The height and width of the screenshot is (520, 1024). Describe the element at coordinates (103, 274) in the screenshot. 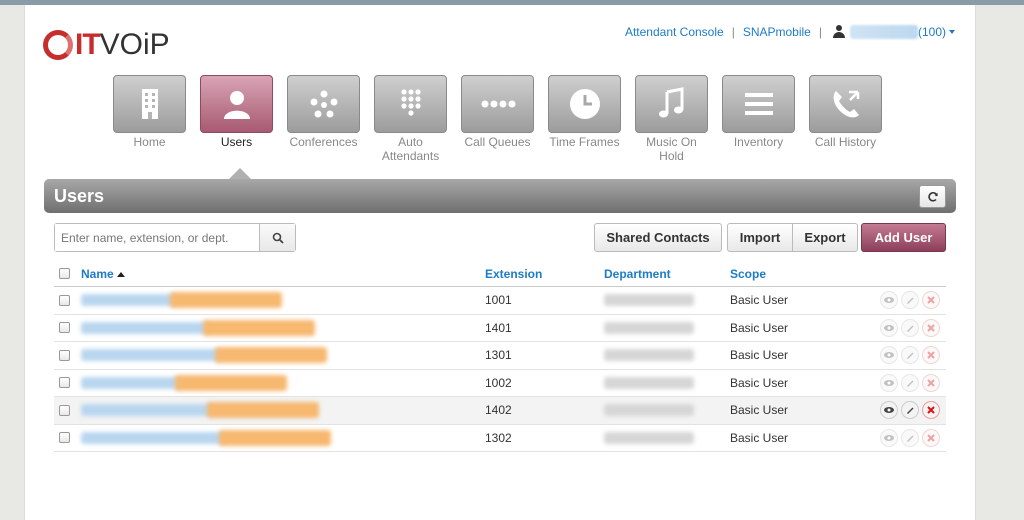

I see `column-header-name: Name` at that location.